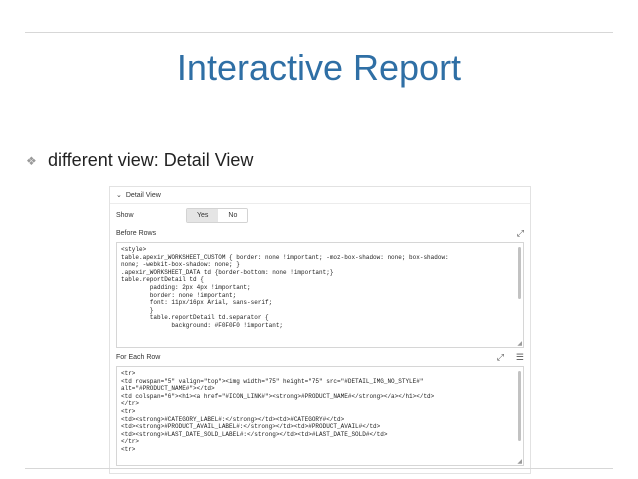 This screenshot has width=638, height=479. What do you see at coordinates (519, 406) in the screenshot?
I see `for-each-row-scrollbar` at bounding box center [519, 406].